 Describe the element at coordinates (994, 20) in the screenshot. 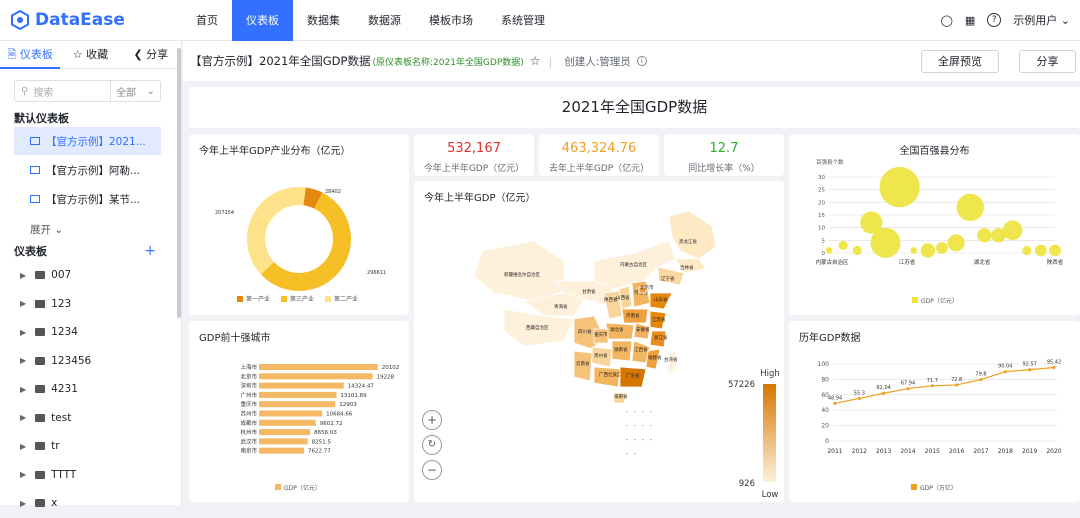

I see `help-icon: ?` at that location.